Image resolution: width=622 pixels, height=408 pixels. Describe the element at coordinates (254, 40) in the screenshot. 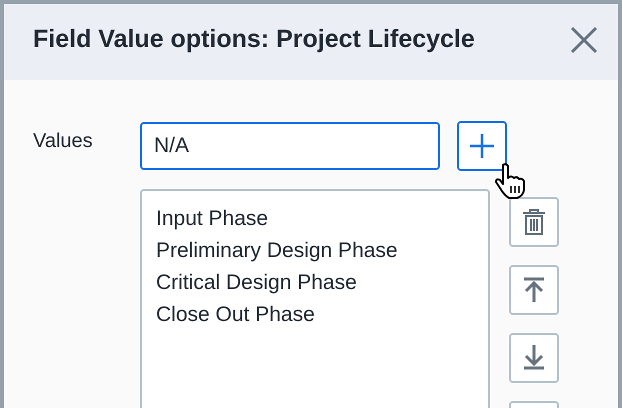

I see `dialog-title: Field Value options: Project Lifecycle` at that location.